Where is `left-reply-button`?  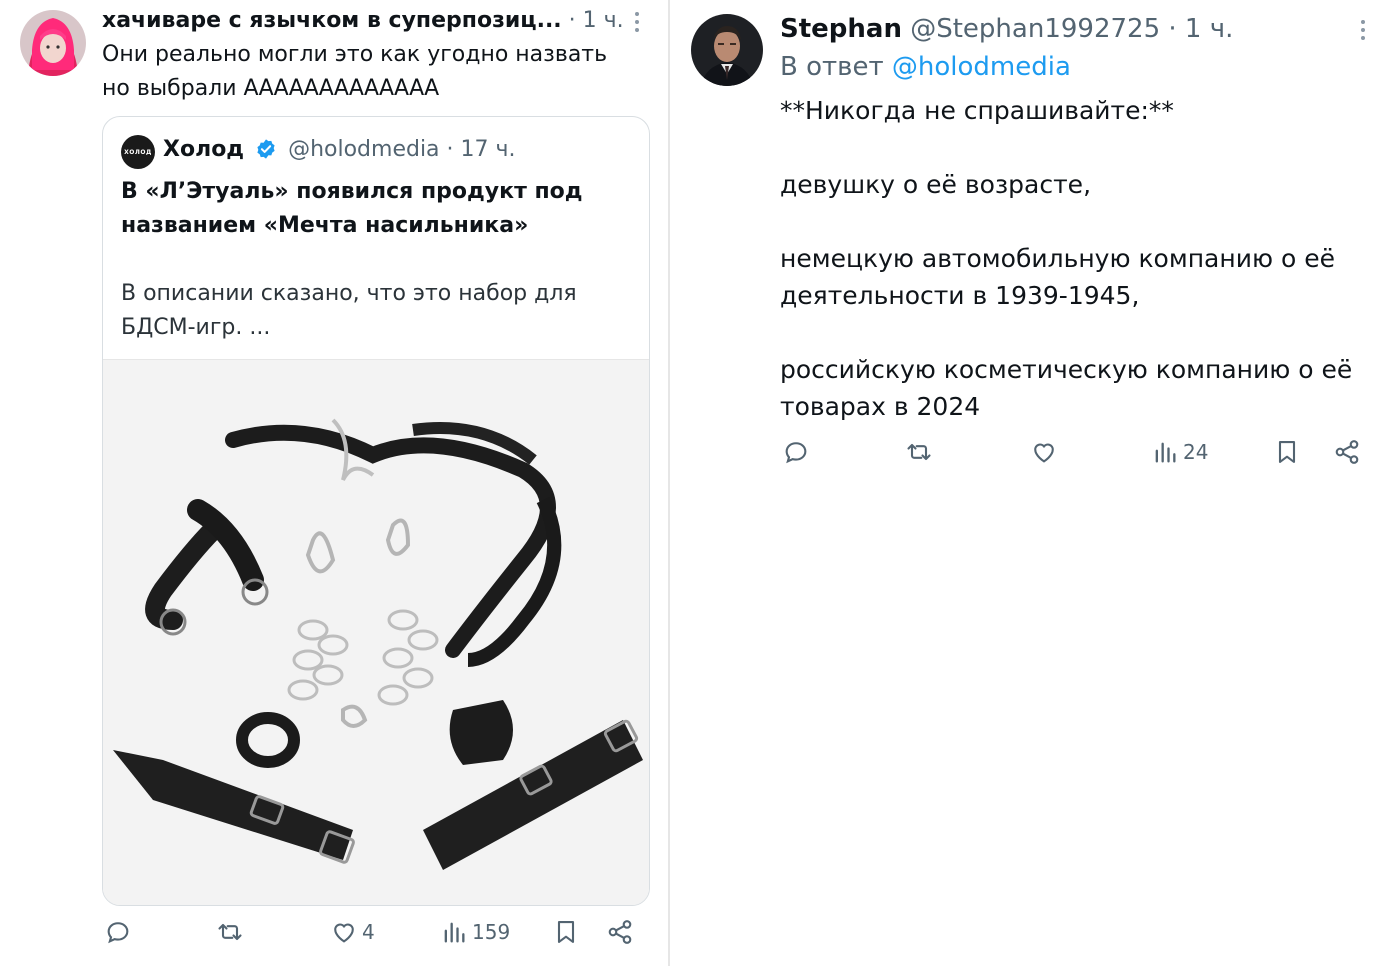
left-reply-button is located at coordinates (118, 932).